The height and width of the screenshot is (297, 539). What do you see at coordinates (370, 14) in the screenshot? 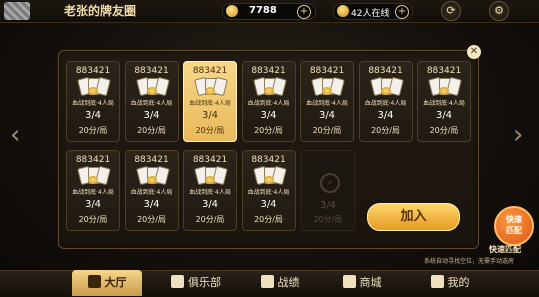
I see `online-value: 42人在线` at bounding box center [370, 14].